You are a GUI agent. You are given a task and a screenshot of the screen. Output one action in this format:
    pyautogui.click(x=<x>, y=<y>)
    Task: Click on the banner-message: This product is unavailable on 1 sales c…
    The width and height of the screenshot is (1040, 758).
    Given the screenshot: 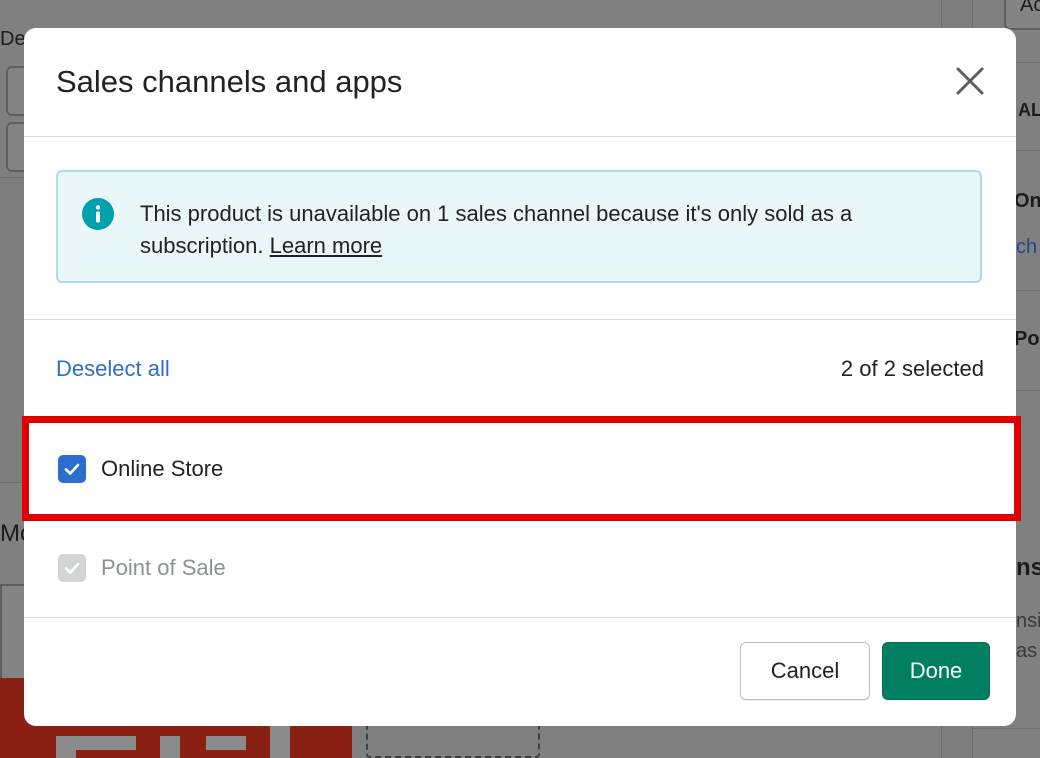 What is the action you would take?
    pyautogui.click(x=540, y=230)
    